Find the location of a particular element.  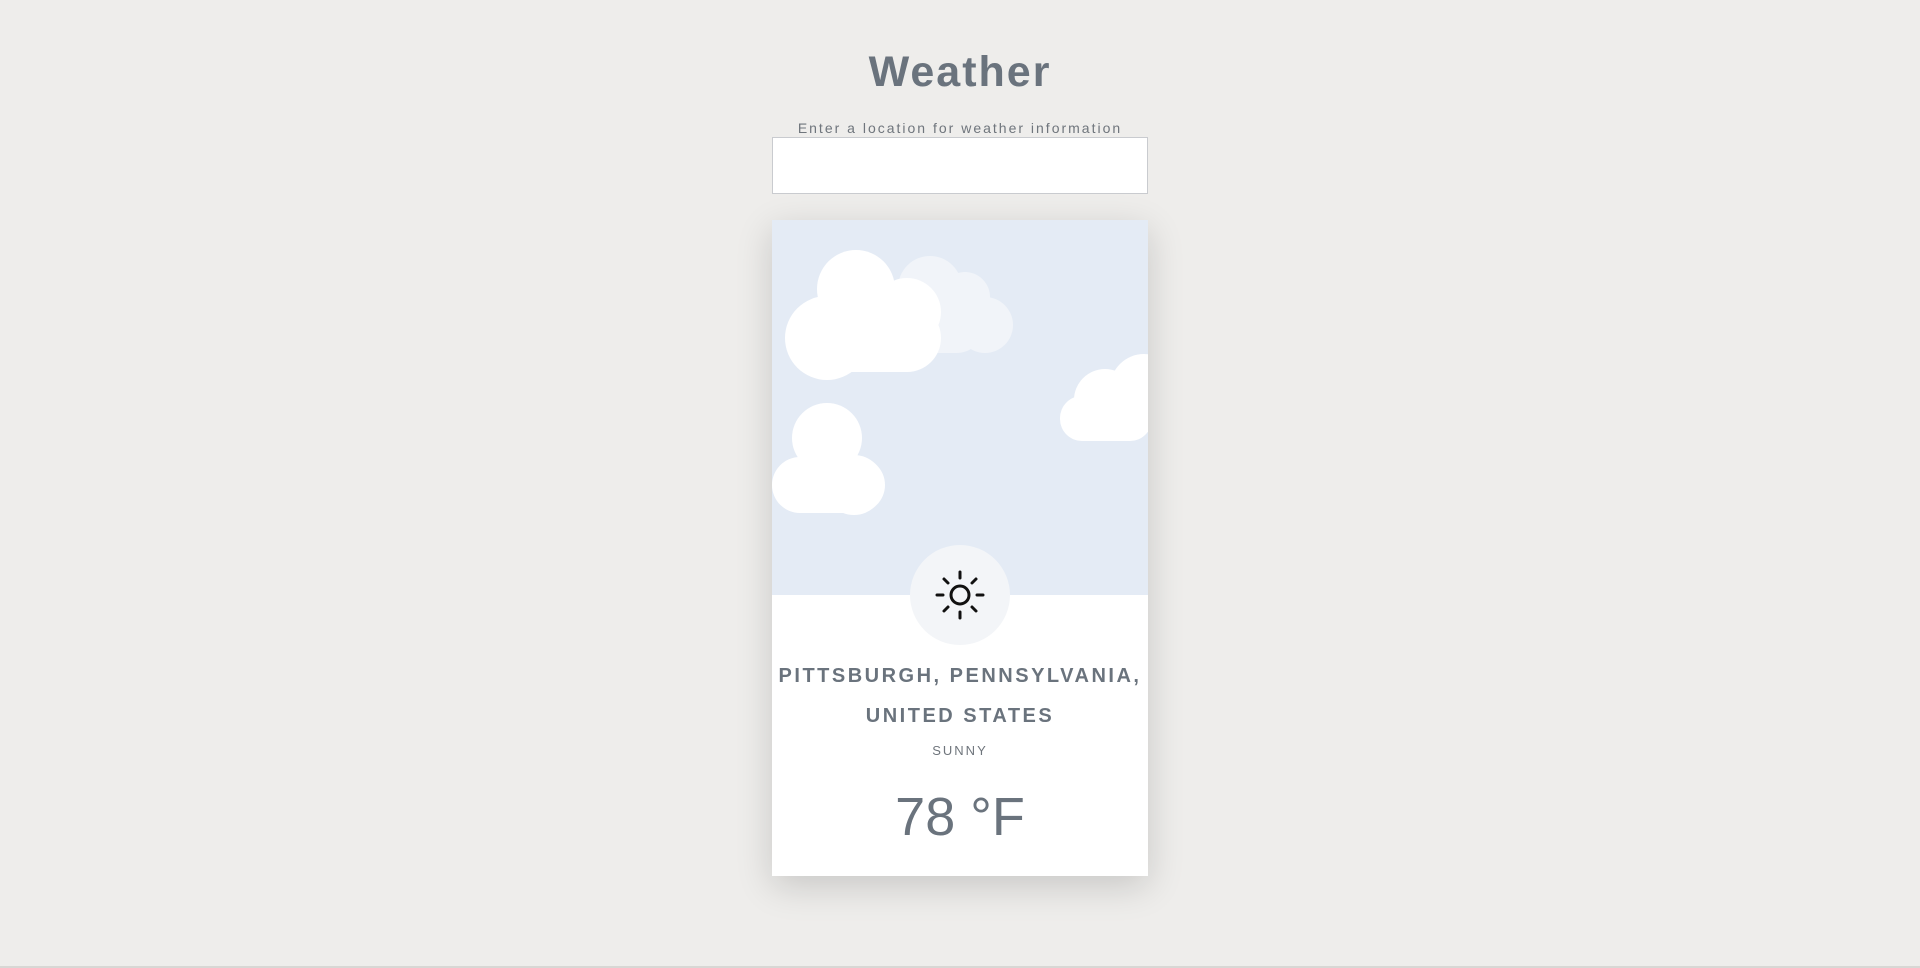

temperature: 78 °F is located at coordinates (960, 817).